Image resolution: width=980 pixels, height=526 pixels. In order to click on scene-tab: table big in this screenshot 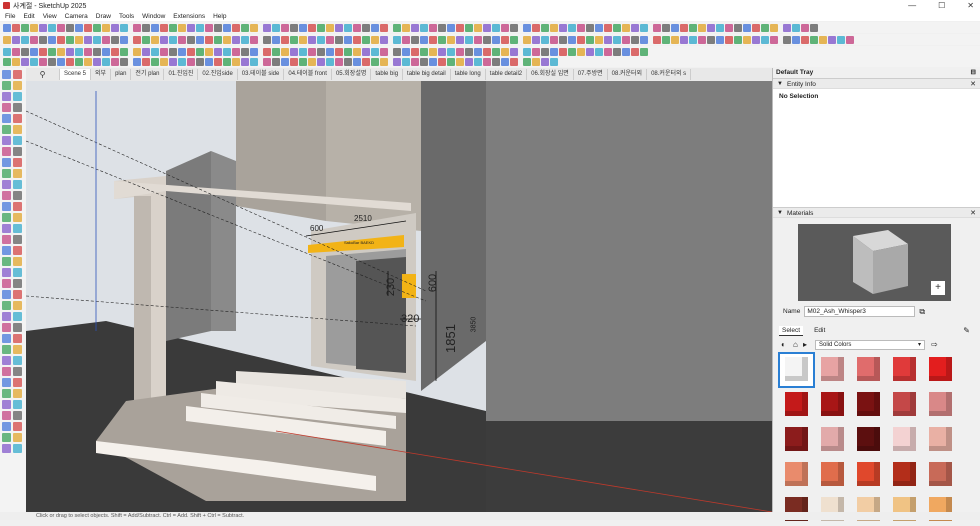, I will do `click(387, 74)`.